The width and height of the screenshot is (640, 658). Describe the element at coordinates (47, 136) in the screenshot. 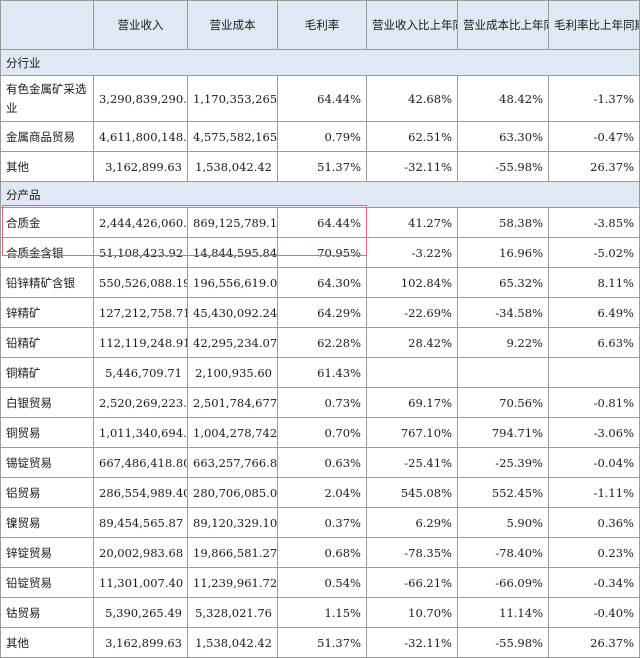

I see `row-label: 金属商品贸易` at that location.